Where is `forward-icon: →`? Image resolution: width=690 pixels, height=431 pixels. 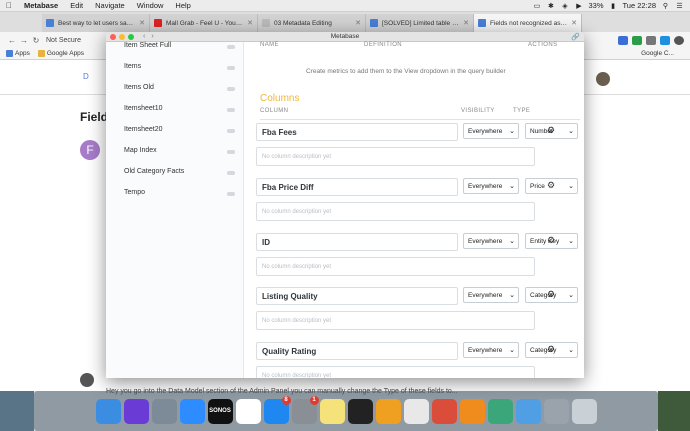
forward-icon: → is located at coordinates (24, 40).